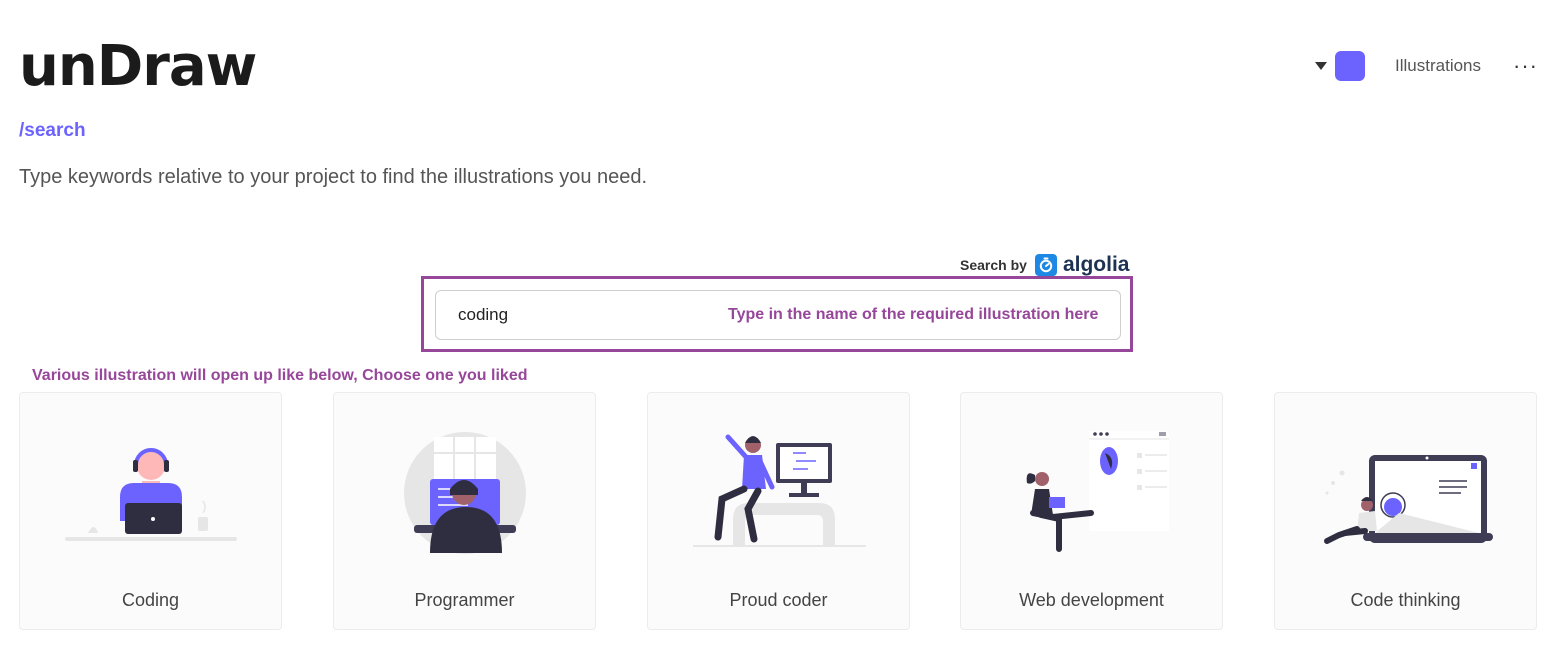 The width and height of the screenshot is (1568, 656). What do you see at coordinates (1408, 499) in the screenshot?
I see `code-thinking-illustration-icon` at bounding box center [1408, 499].